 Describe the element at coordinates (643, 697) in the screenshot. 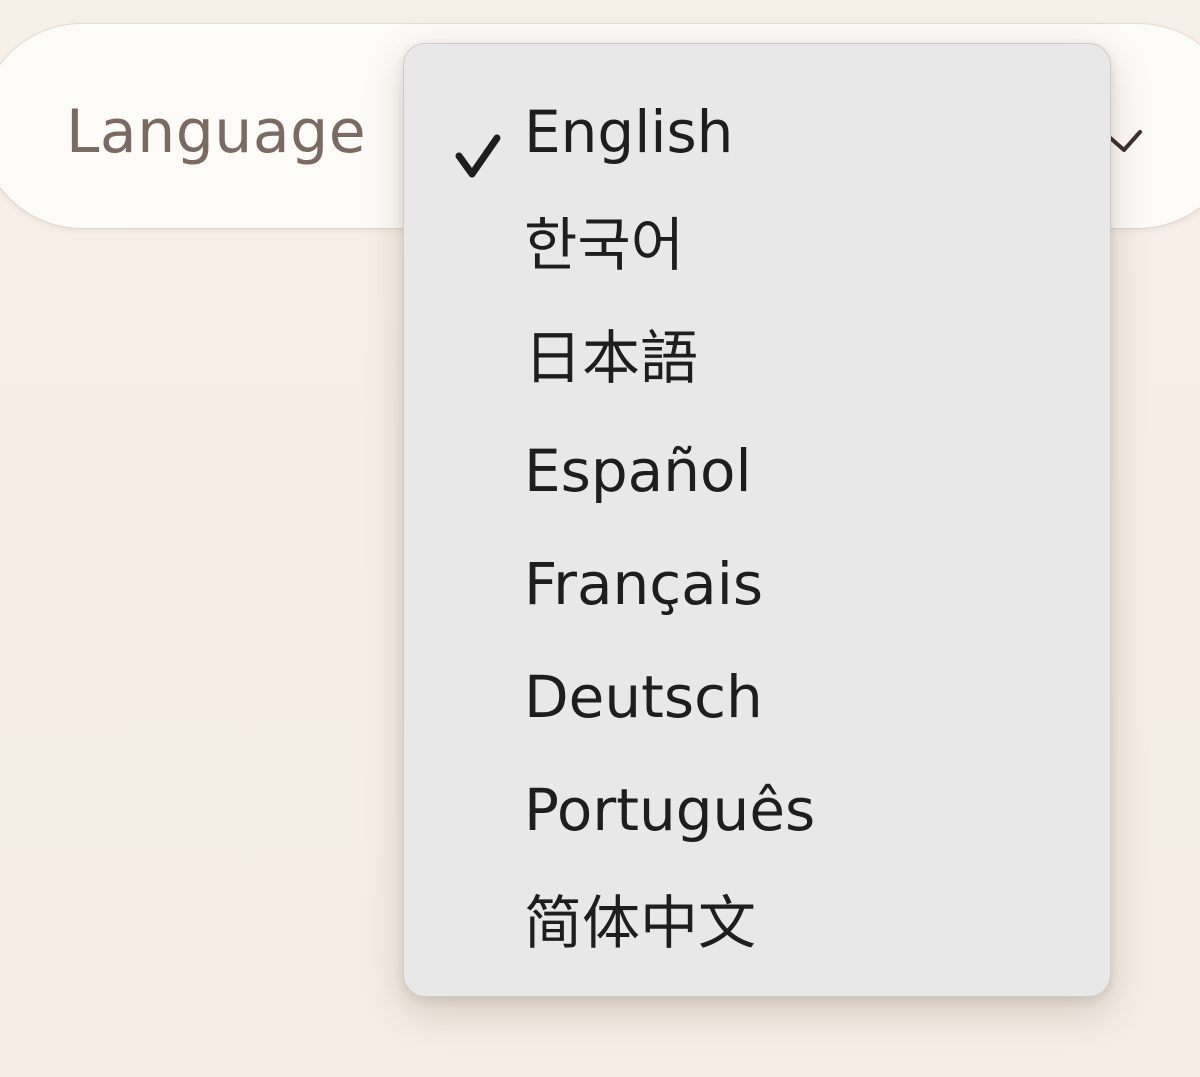

I see `menu-item-label: Deutsch` at that location.